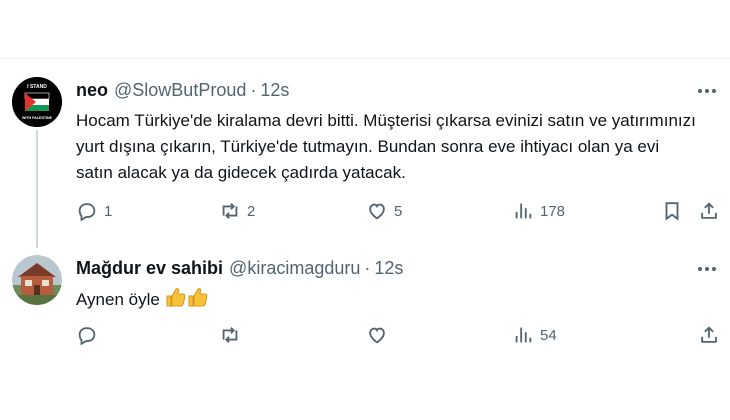  I want to click on display-name: Mağdur ev sahibi, so click(149, 268).